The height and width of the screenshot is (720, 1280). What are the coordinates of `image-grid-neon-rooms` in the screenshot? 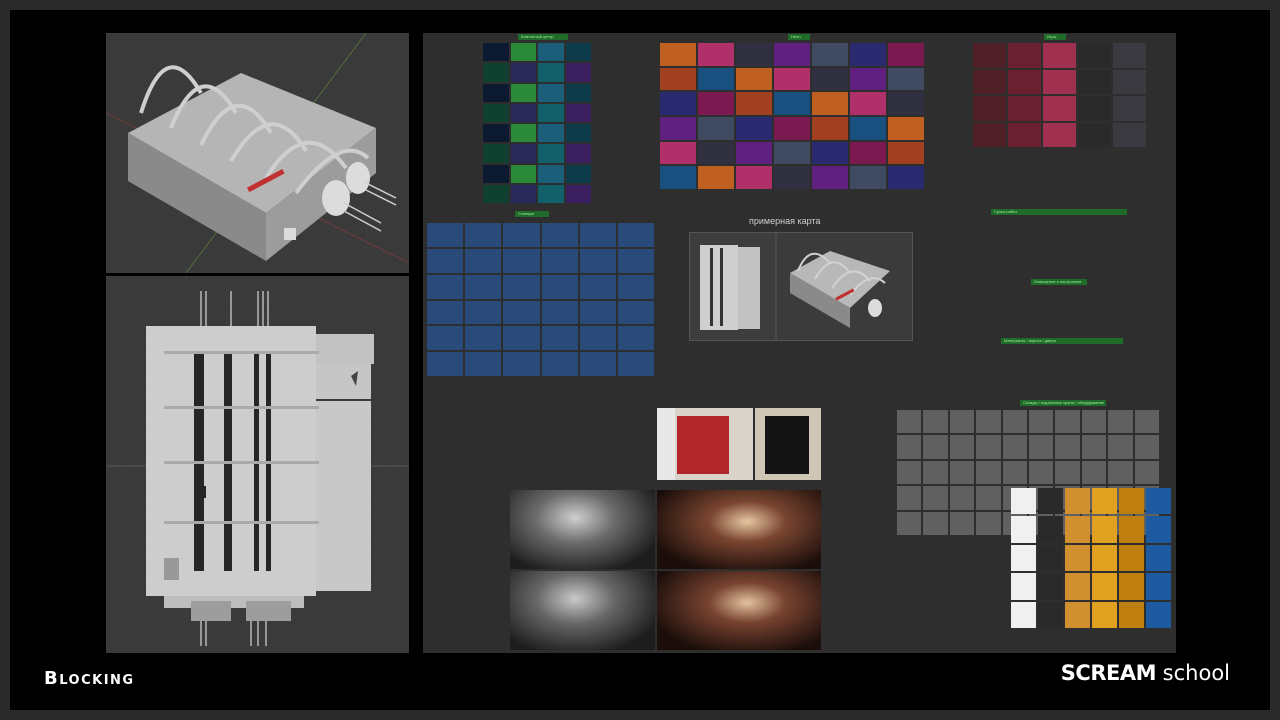 It's located at (537, 123).